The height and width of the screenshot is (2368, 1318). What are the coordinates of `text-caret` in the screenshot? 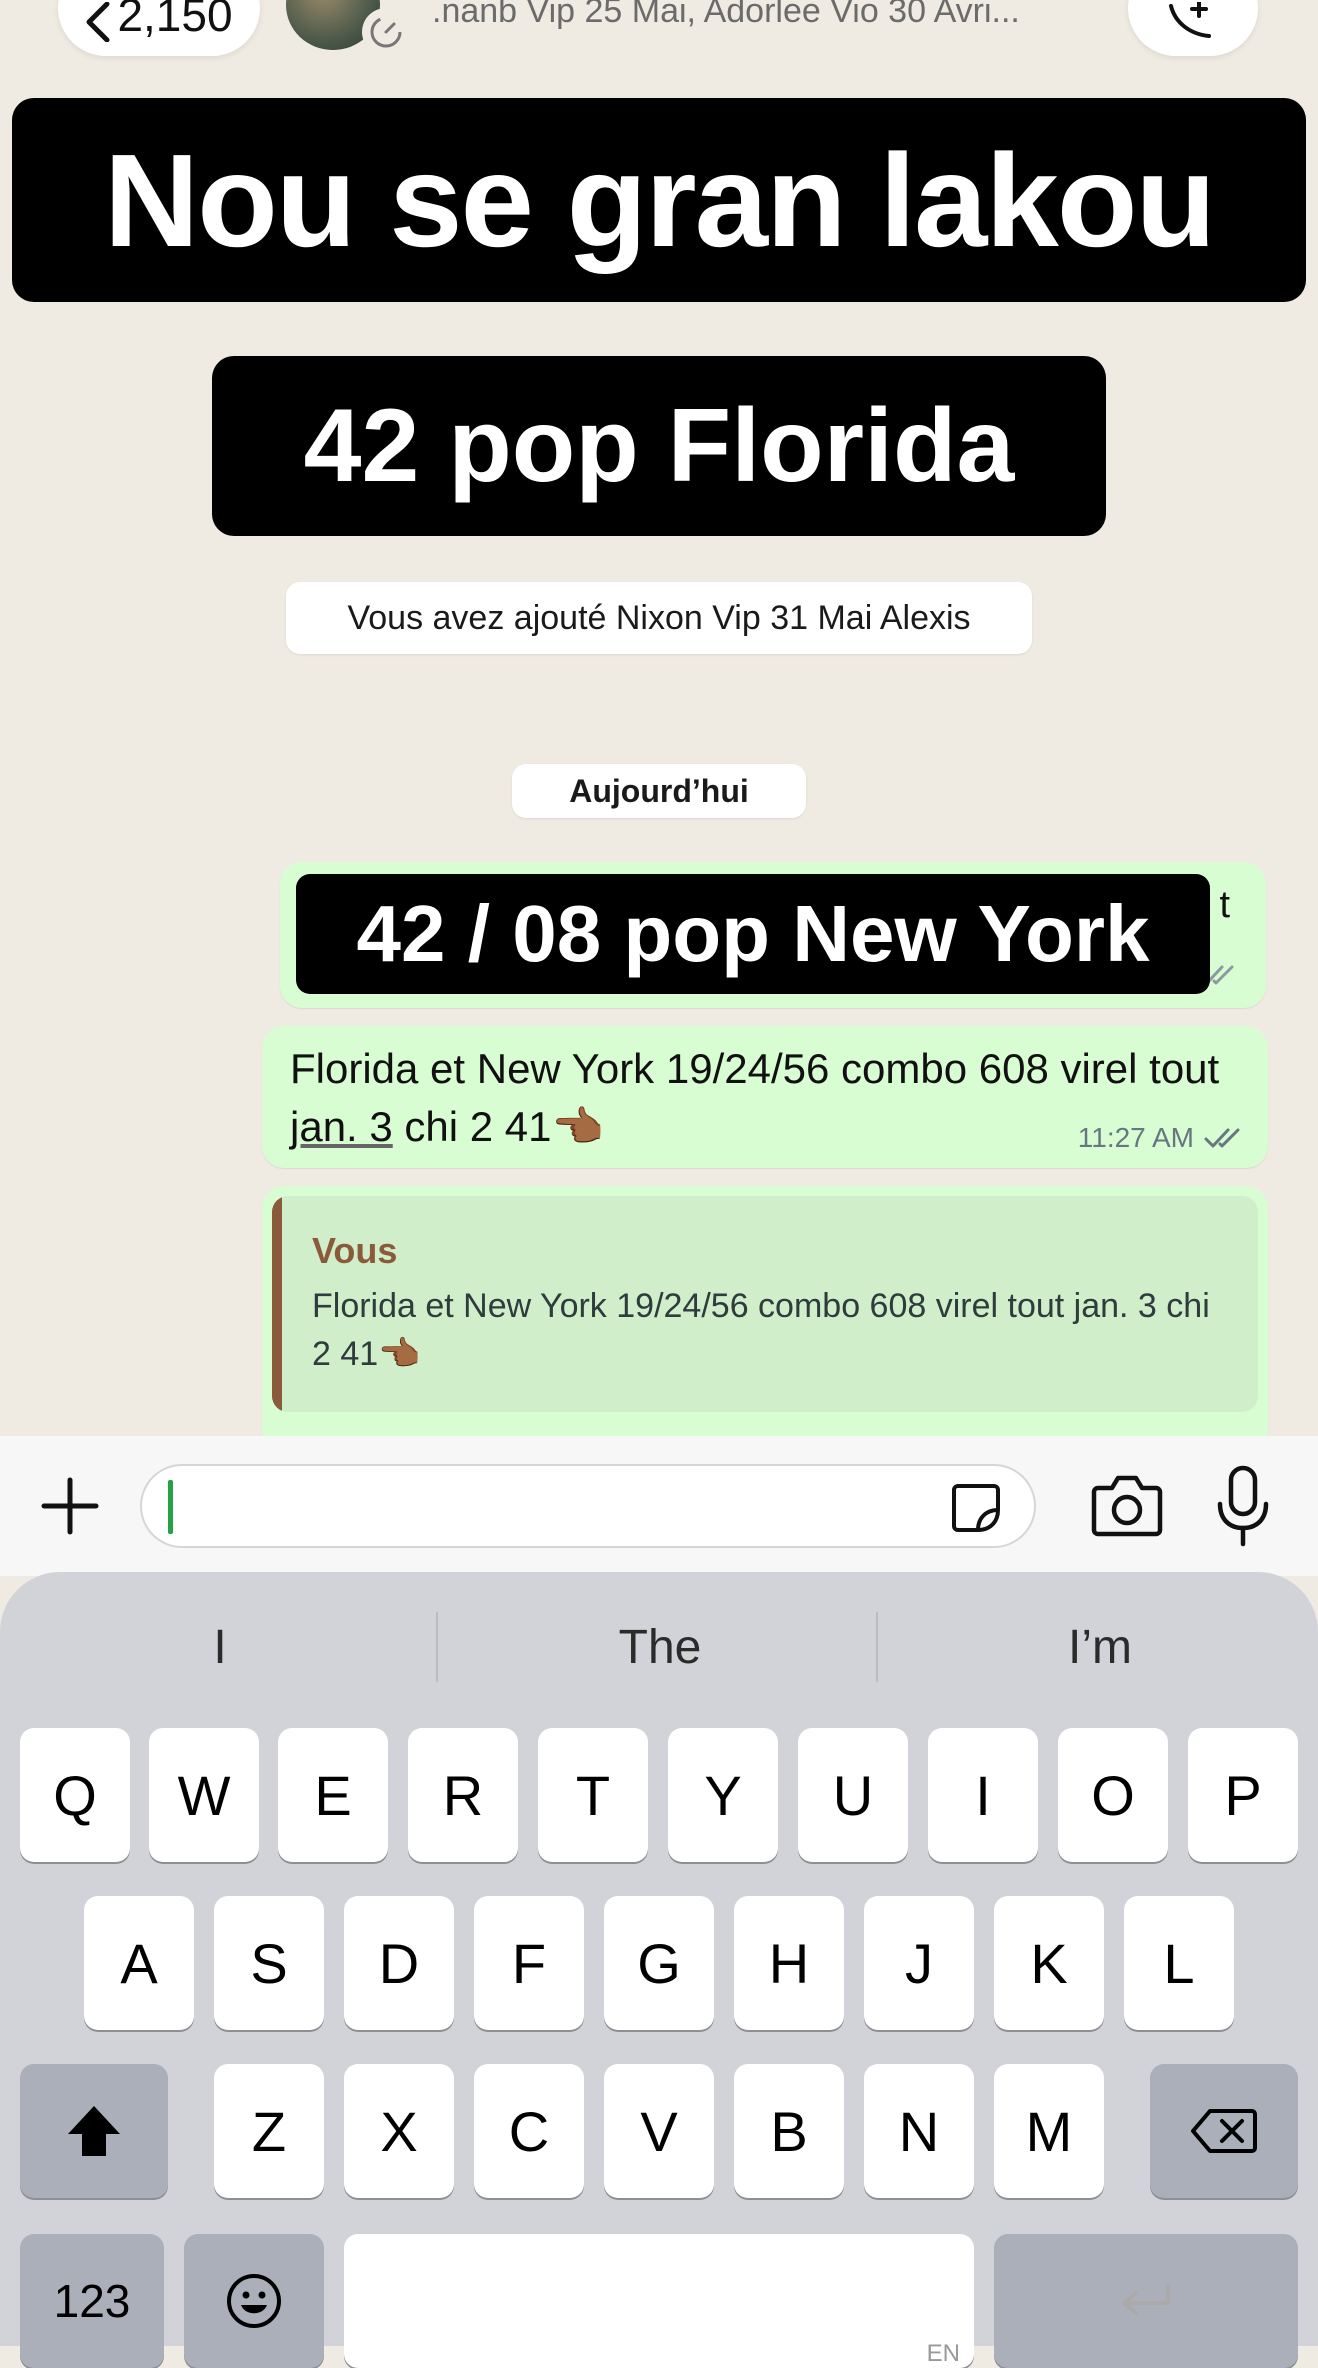 It's located at (170, 1507).